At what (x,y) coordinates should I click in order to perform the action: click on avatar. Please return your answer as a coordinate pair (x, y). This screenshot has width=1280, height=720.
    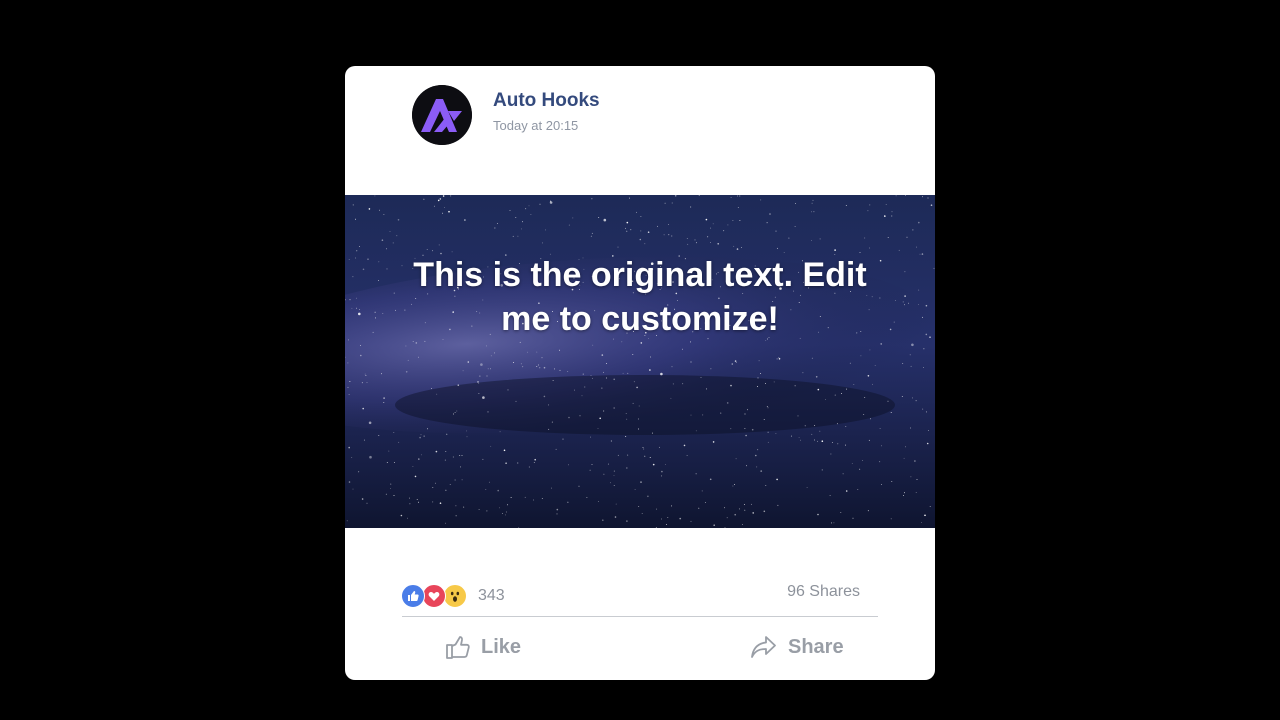
    Looking at the image, I should click on (442, 115).